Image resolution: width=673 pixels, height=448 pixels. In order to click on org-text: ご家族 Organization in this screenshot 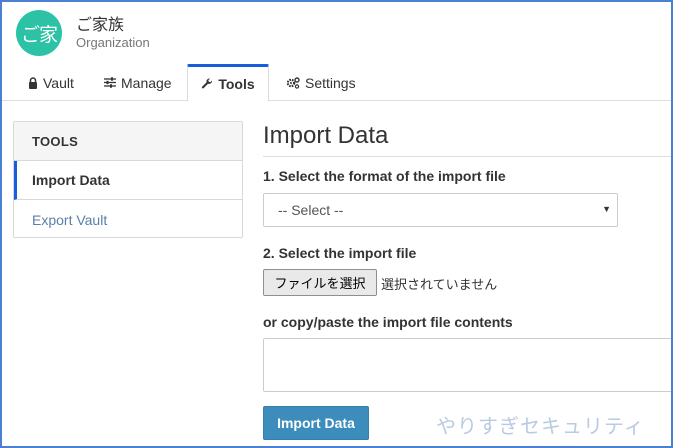, I will do `click(113, 33)`.